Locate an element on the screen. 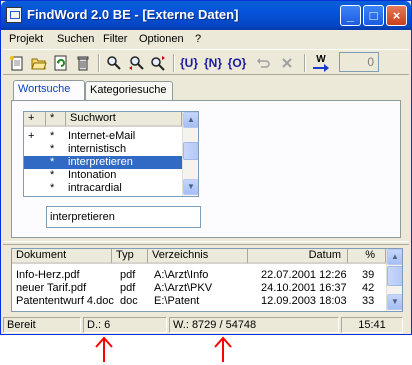 This screenshot has height=365, width=412. menu-filter: Filter is located at coordinates (115, 39).